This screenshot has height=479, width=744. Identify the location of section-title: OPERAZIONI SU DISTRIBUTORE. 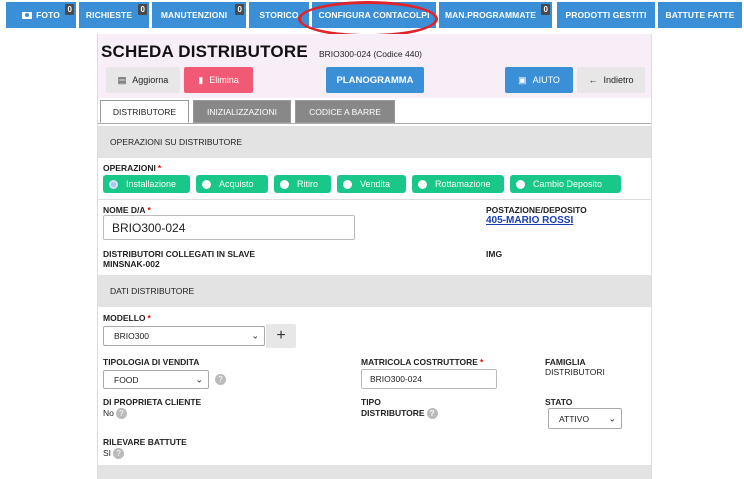
(176, 142).